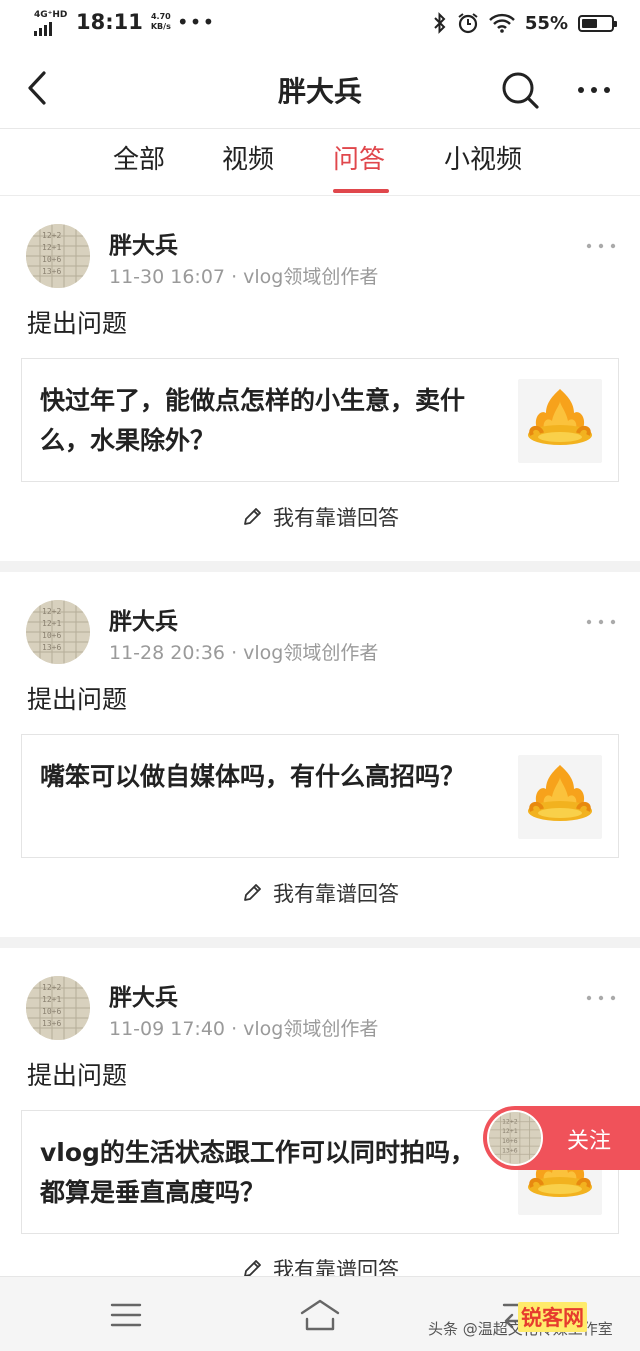 This screenshot has width=640, height=1351. What do you see at coordinates (552, 1317) in the screenshot?
I see `watermark-logo: 锐客网` at bounding box center [552, 1317].